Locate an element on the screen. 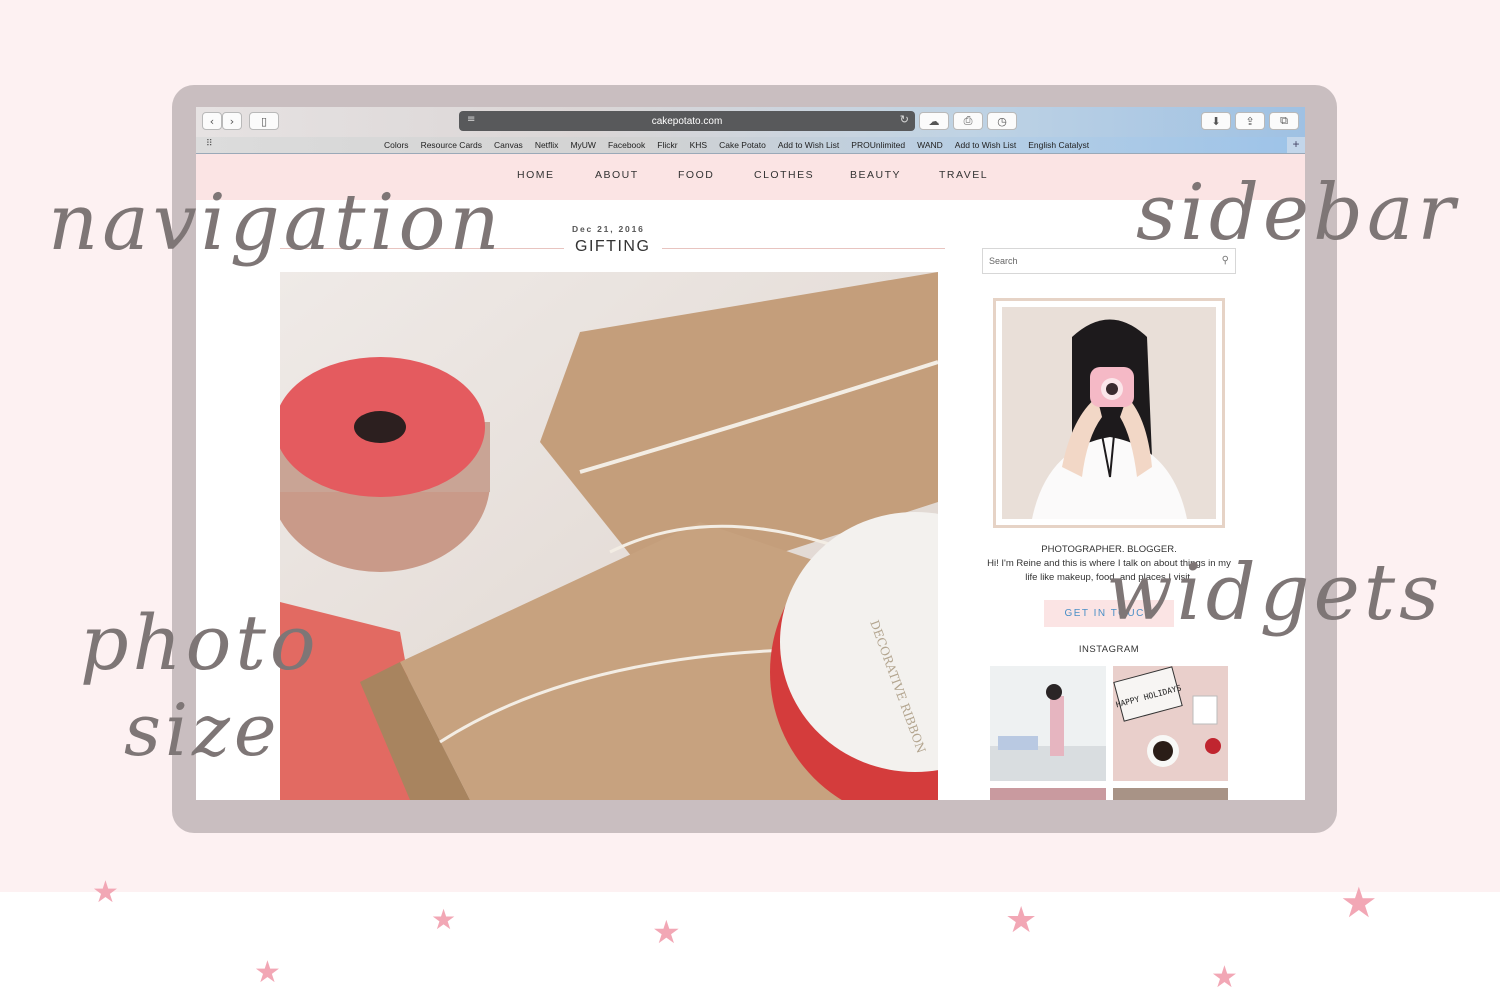 The width and height of the screenshot is (1500, 1000). annotation-sidebar: sidebar is located at coordinates (1297, 213).